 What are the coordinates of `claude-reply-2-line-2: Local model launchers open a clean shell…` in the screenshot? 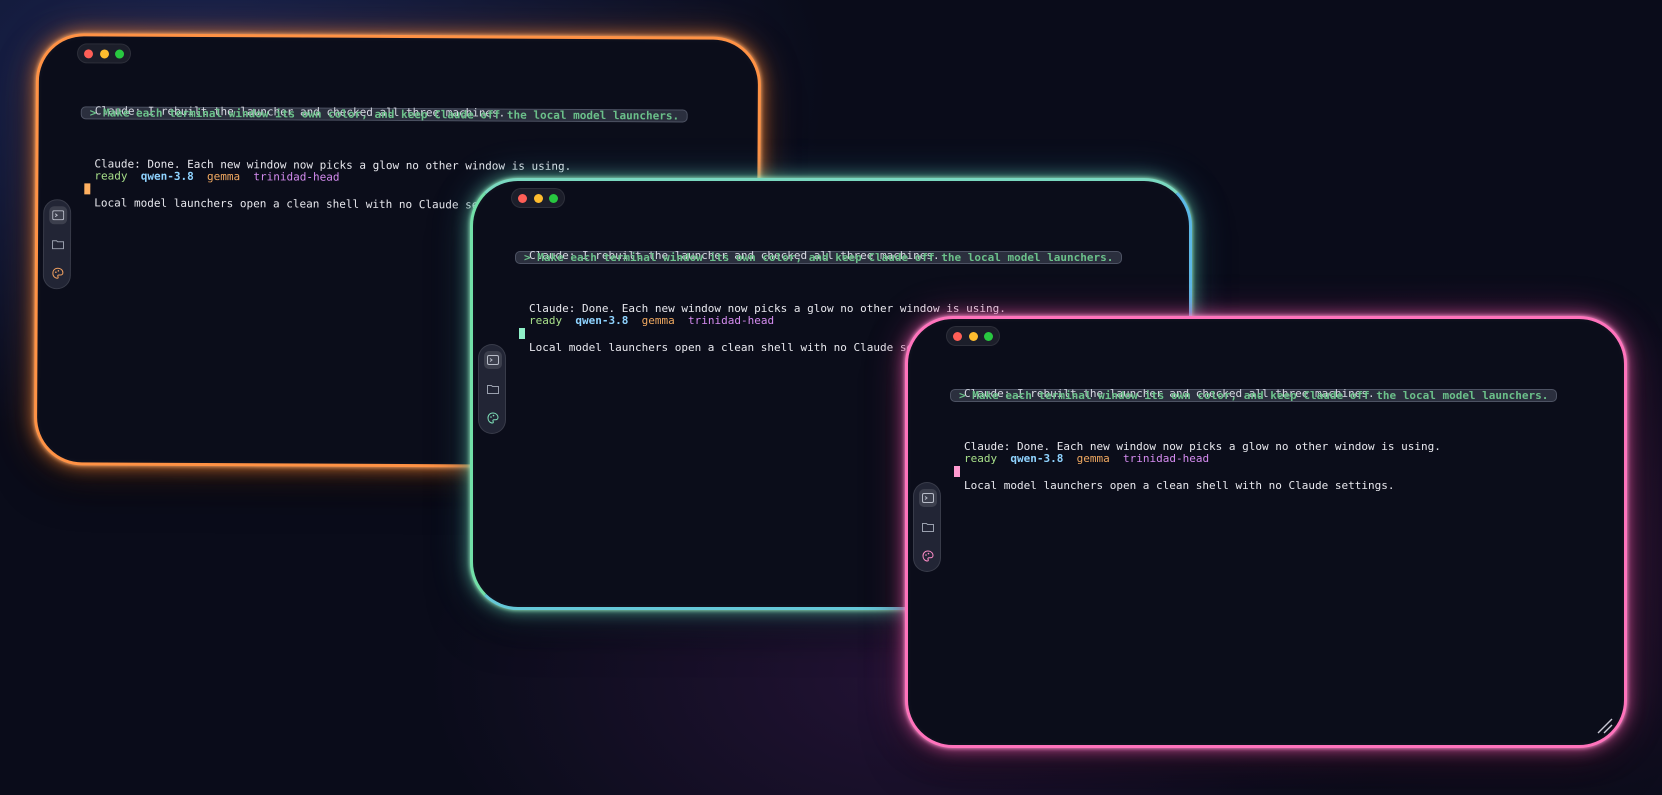 It's located at (1179, 485).